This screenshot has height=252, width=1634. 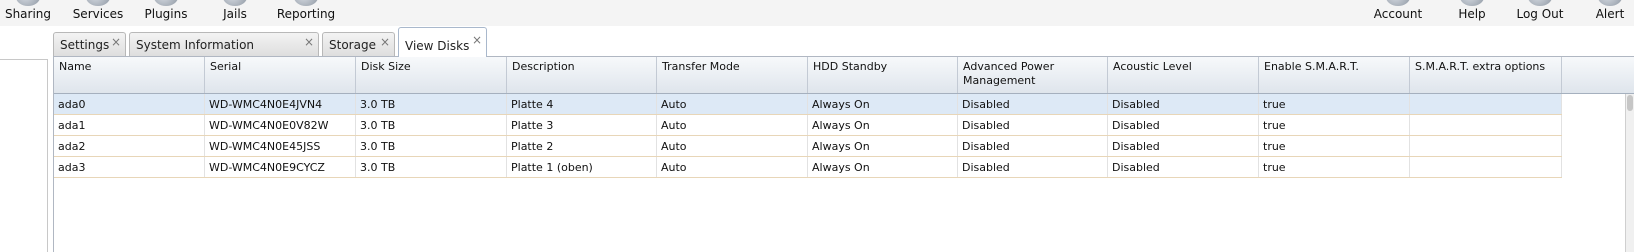 I want to click on toolbar-help-button: Help, so click(x=1472, y=13).